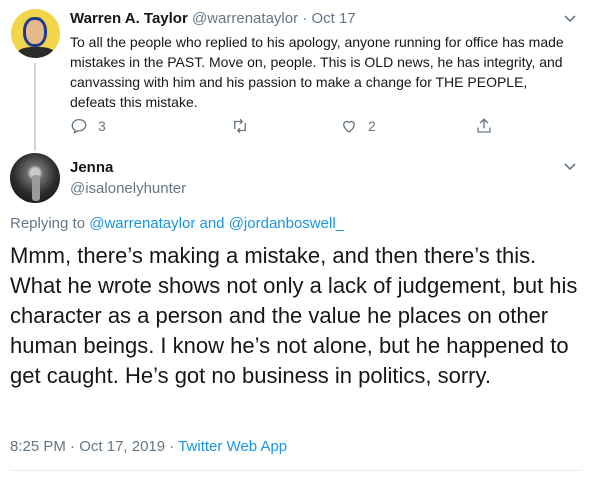  I want to click on tweet-date: Oct 17, 2019, so click(122, 446).